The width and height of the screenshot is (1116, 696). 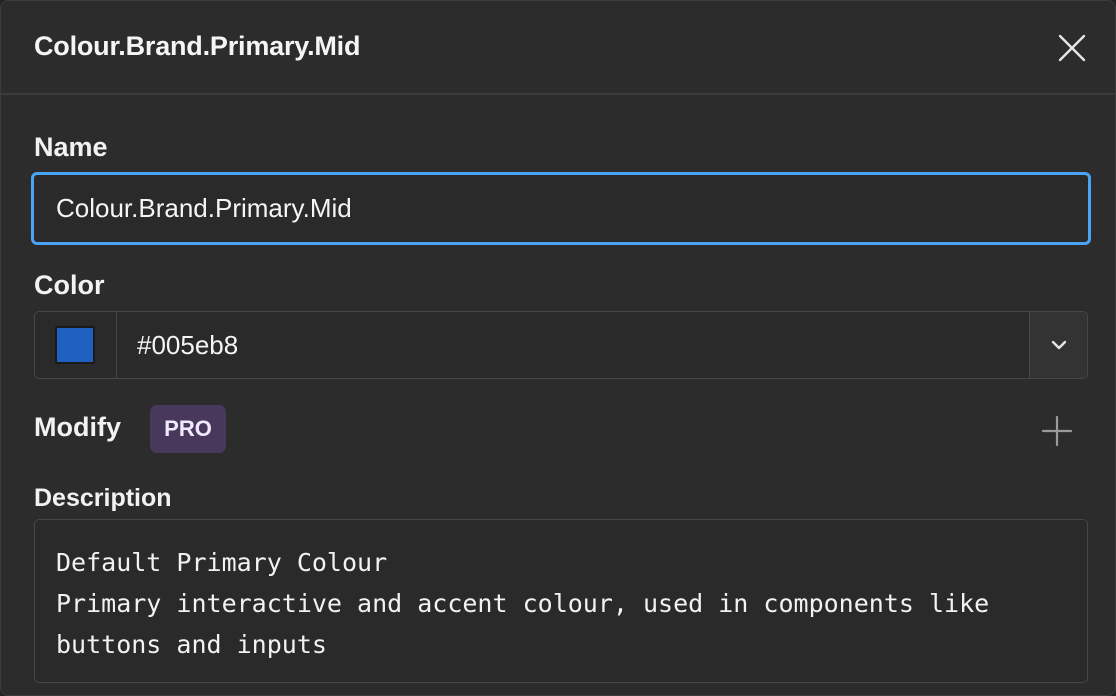 I want to click on color-label: Color, so click(x=69, y=285).